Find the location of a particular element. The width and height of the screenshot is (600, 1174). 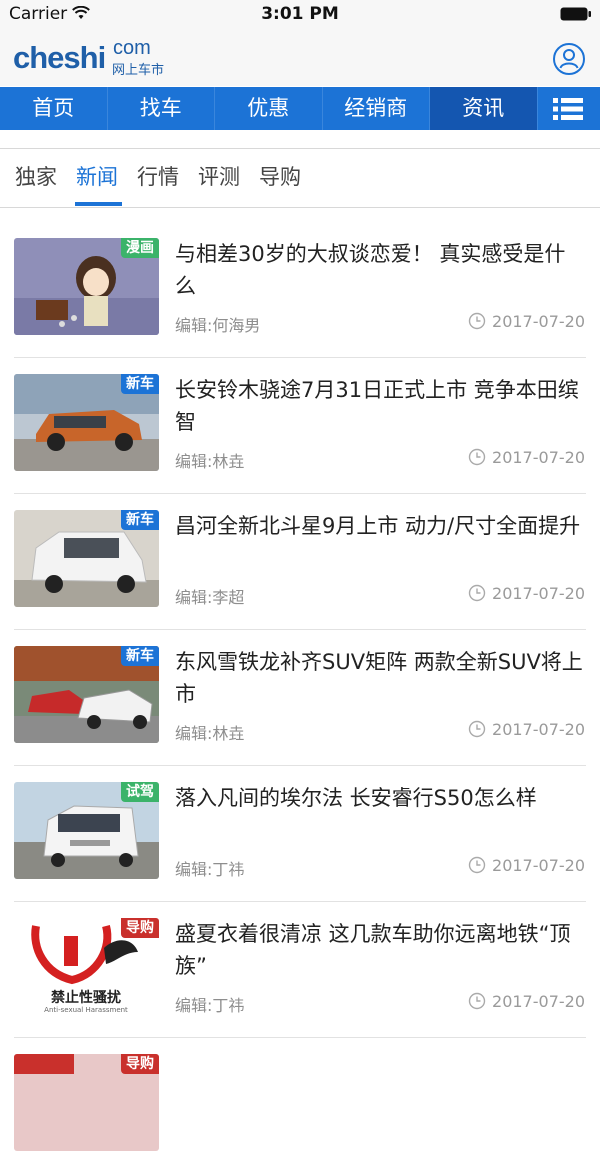

news-title: 落入凡间的埃尔法 长安睿行S50怎么样 is located at coordinates (380, 798).